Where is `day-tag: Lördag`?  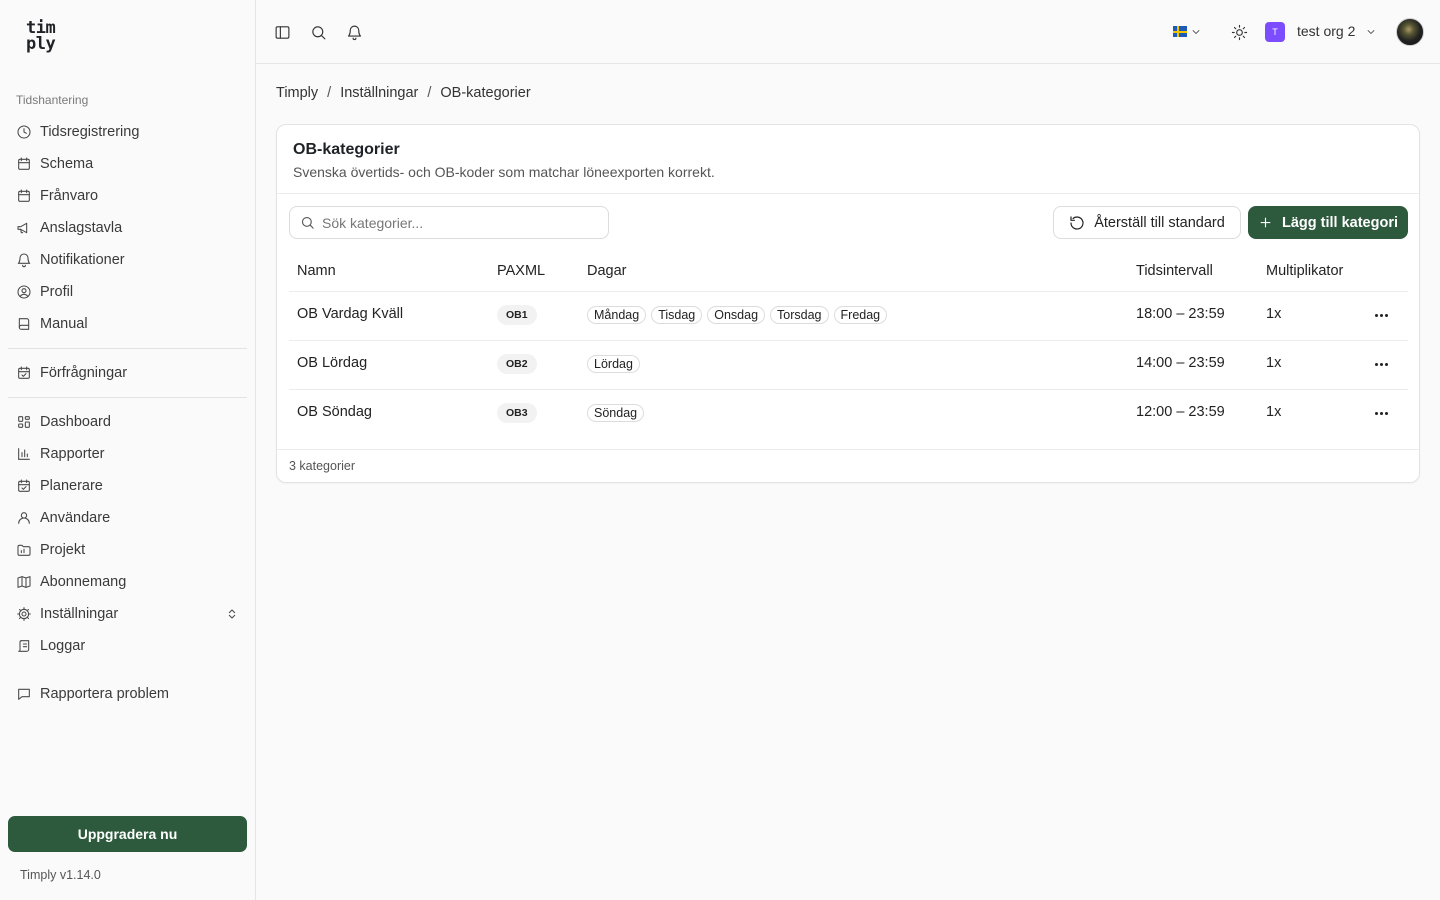
day-tag: Lördag is located at coordinates (613, 364).